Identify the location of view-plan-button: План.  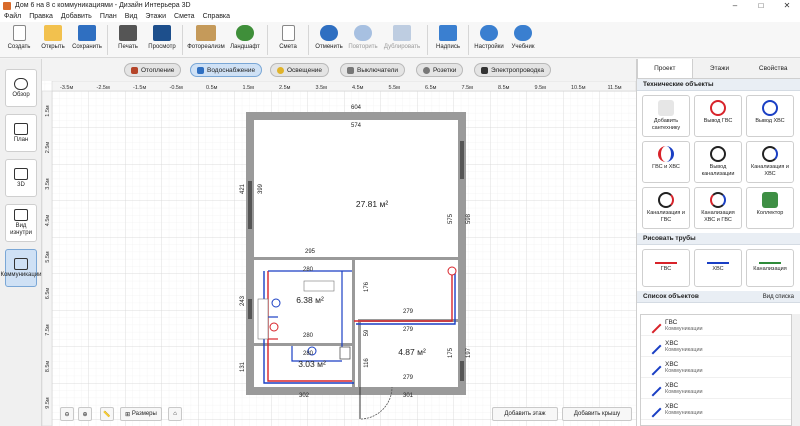
(21, 133).